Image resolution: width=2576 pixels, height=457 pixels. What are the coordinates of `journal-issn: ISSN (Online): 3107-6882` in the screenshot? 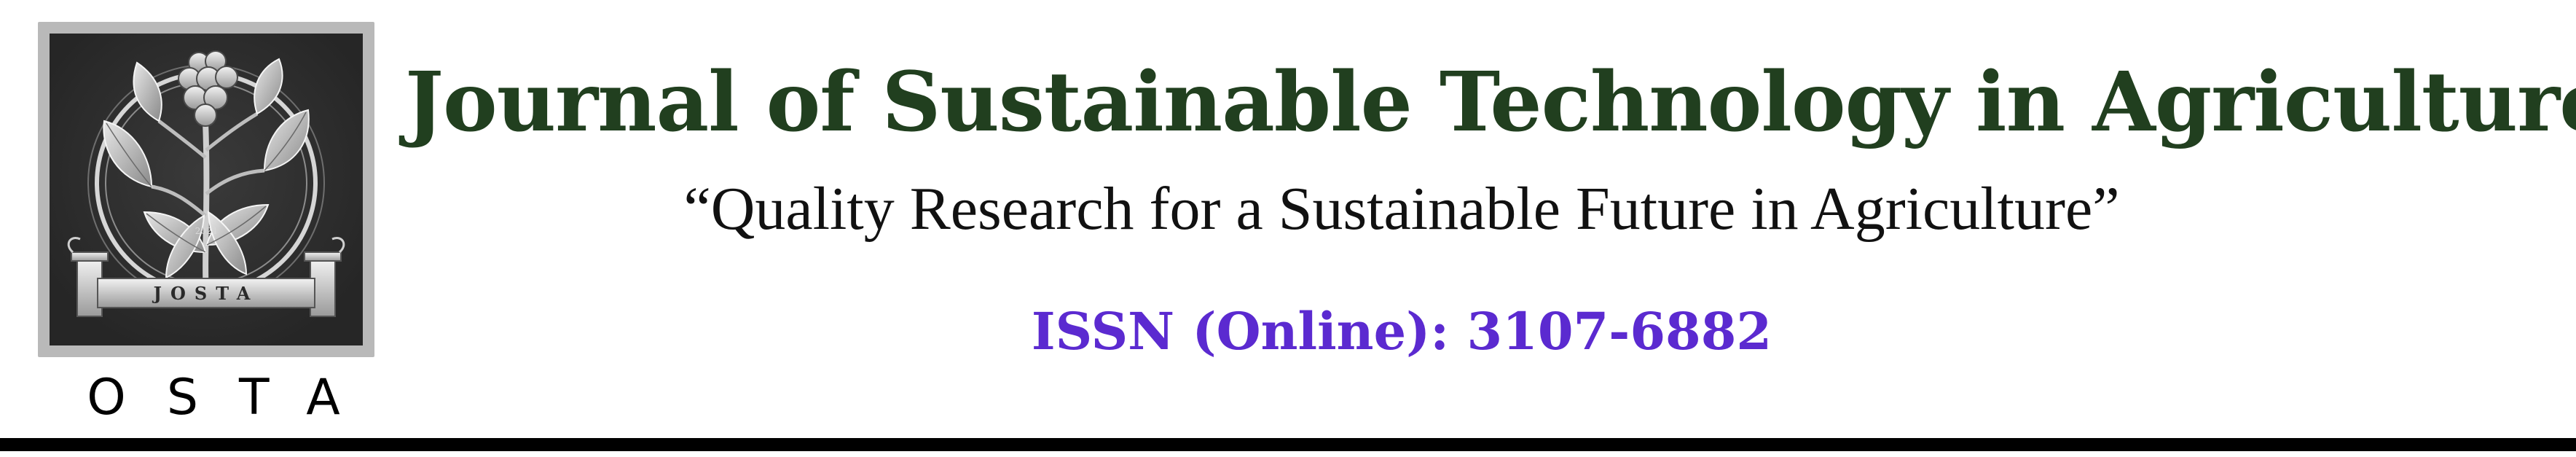 It's located at (1401, 331).